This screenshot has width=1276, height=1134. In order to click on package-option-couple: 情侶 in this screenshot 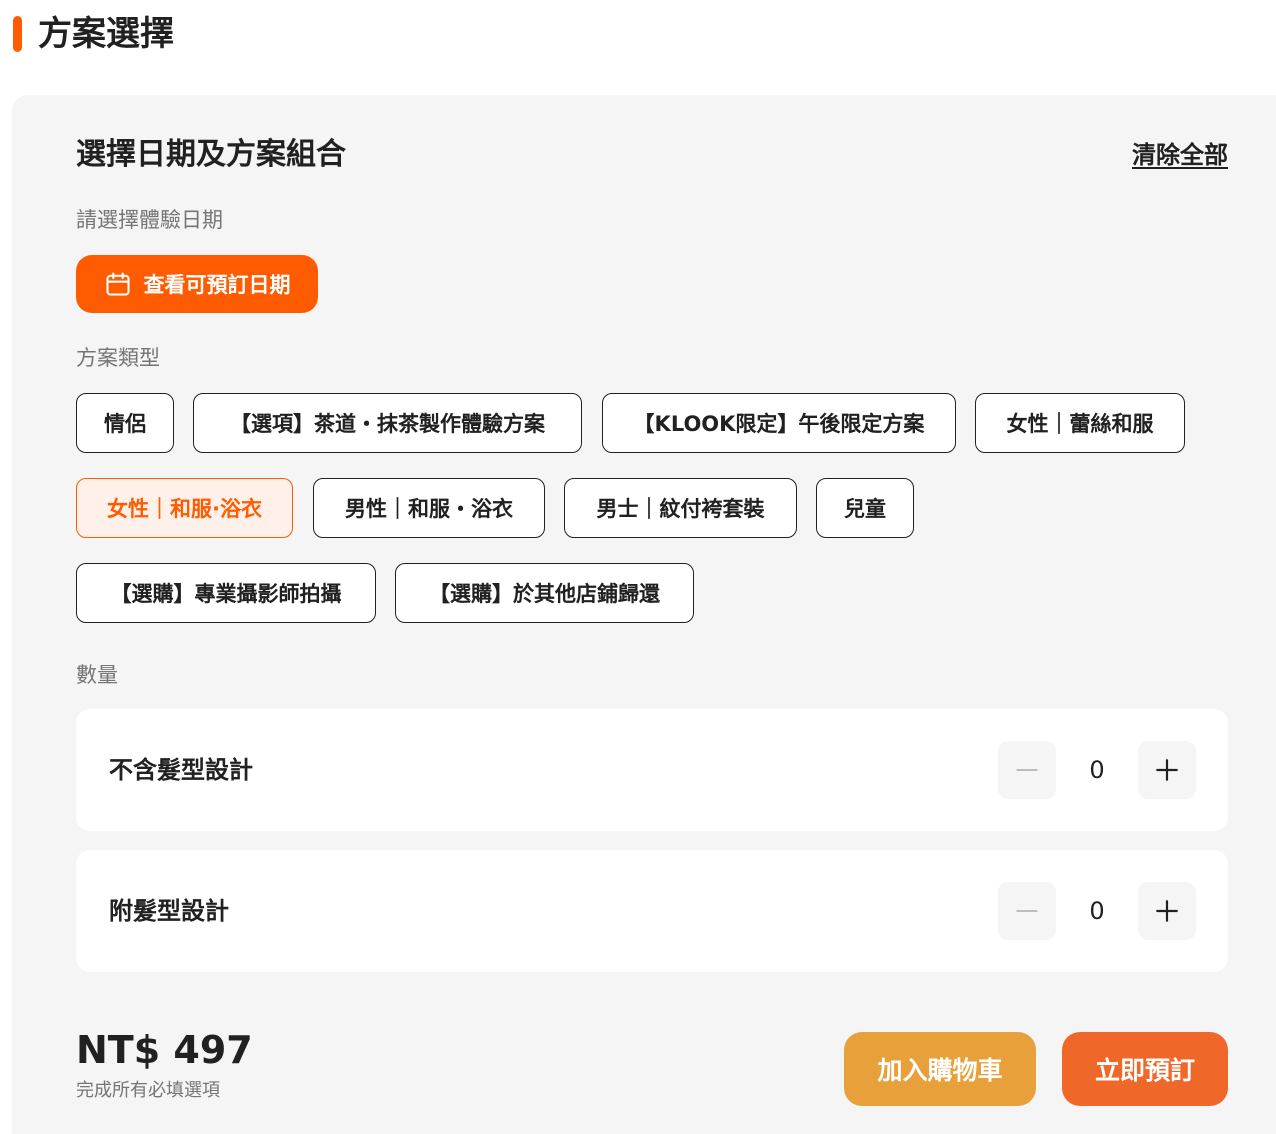, I will do `click(125, 423)`.